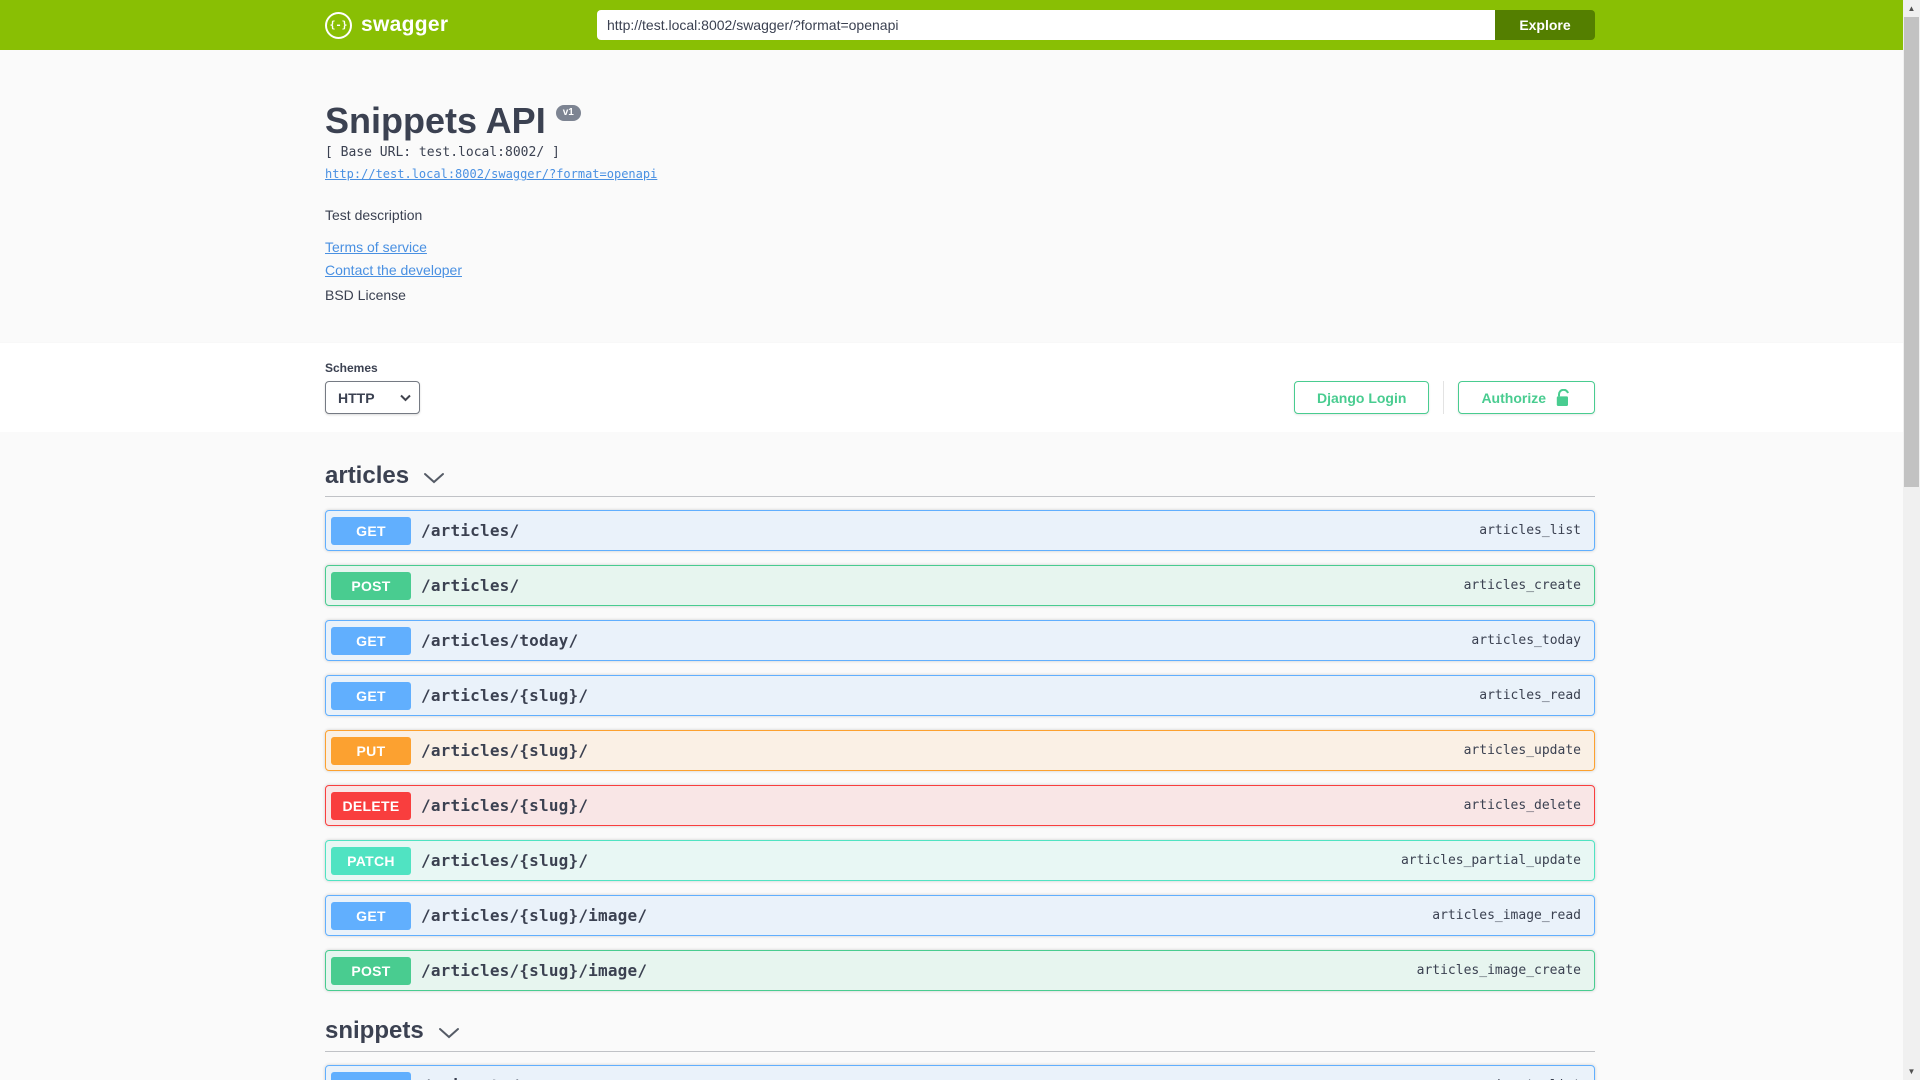 The width and height of the screenshot is (1920, 1080). What do you see at coordinates (1530, 531) in the screenshot?
I see `operation-id: articles_list` at bounding box center [1530, 531].